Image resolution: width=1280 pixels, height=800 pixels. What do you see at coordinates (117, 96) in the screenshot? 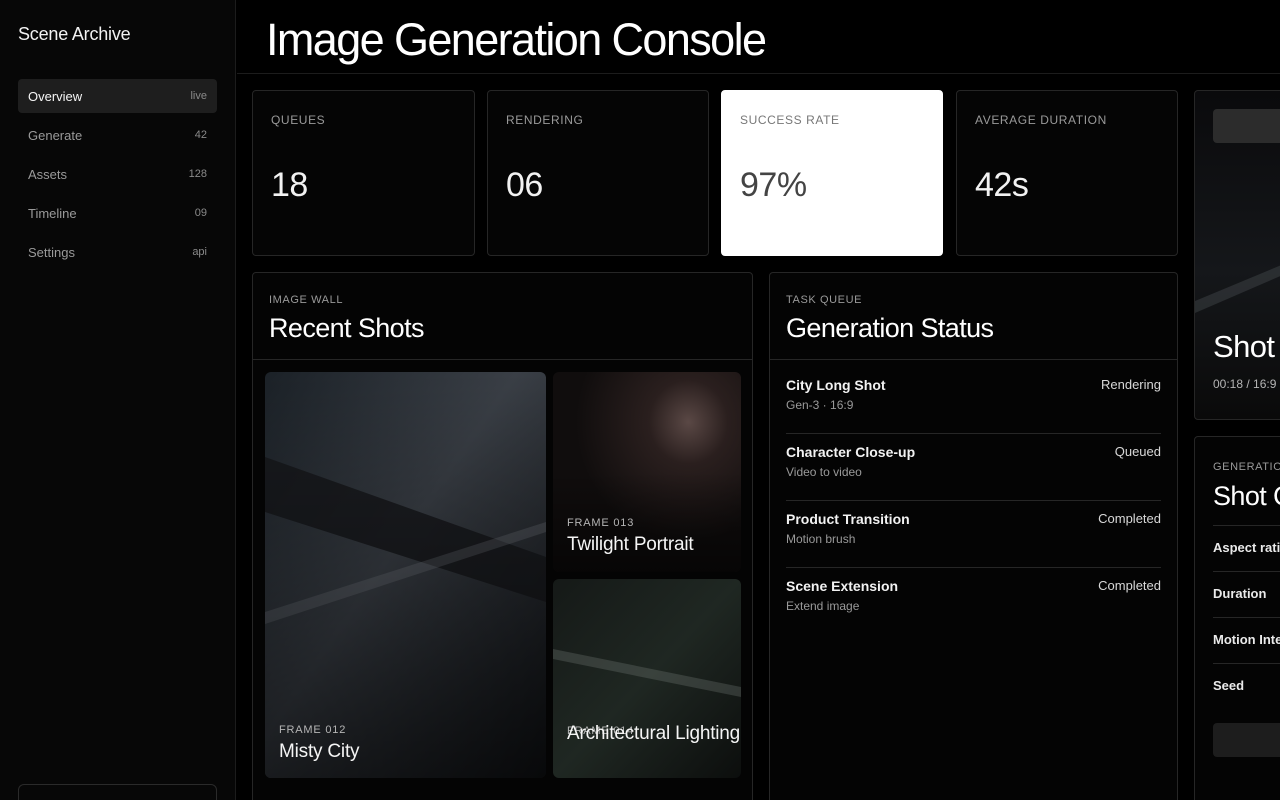
I see `sidebar-item-overview: Overview live` at bounding box center [117, 96].